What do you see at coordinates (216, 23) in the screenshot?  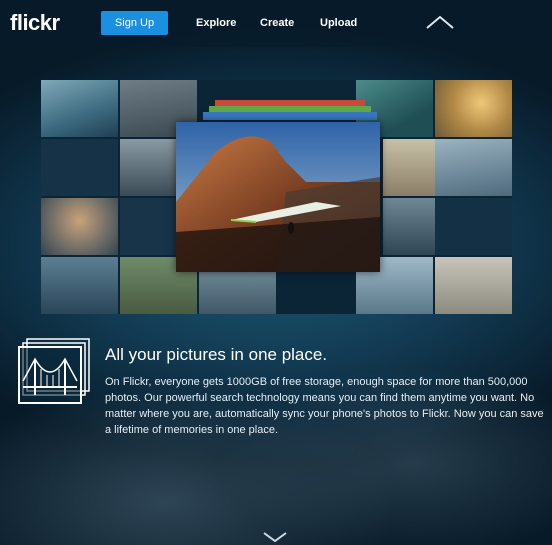 I see `nav-explore-link: Explore` at bounding box center [216, 23].